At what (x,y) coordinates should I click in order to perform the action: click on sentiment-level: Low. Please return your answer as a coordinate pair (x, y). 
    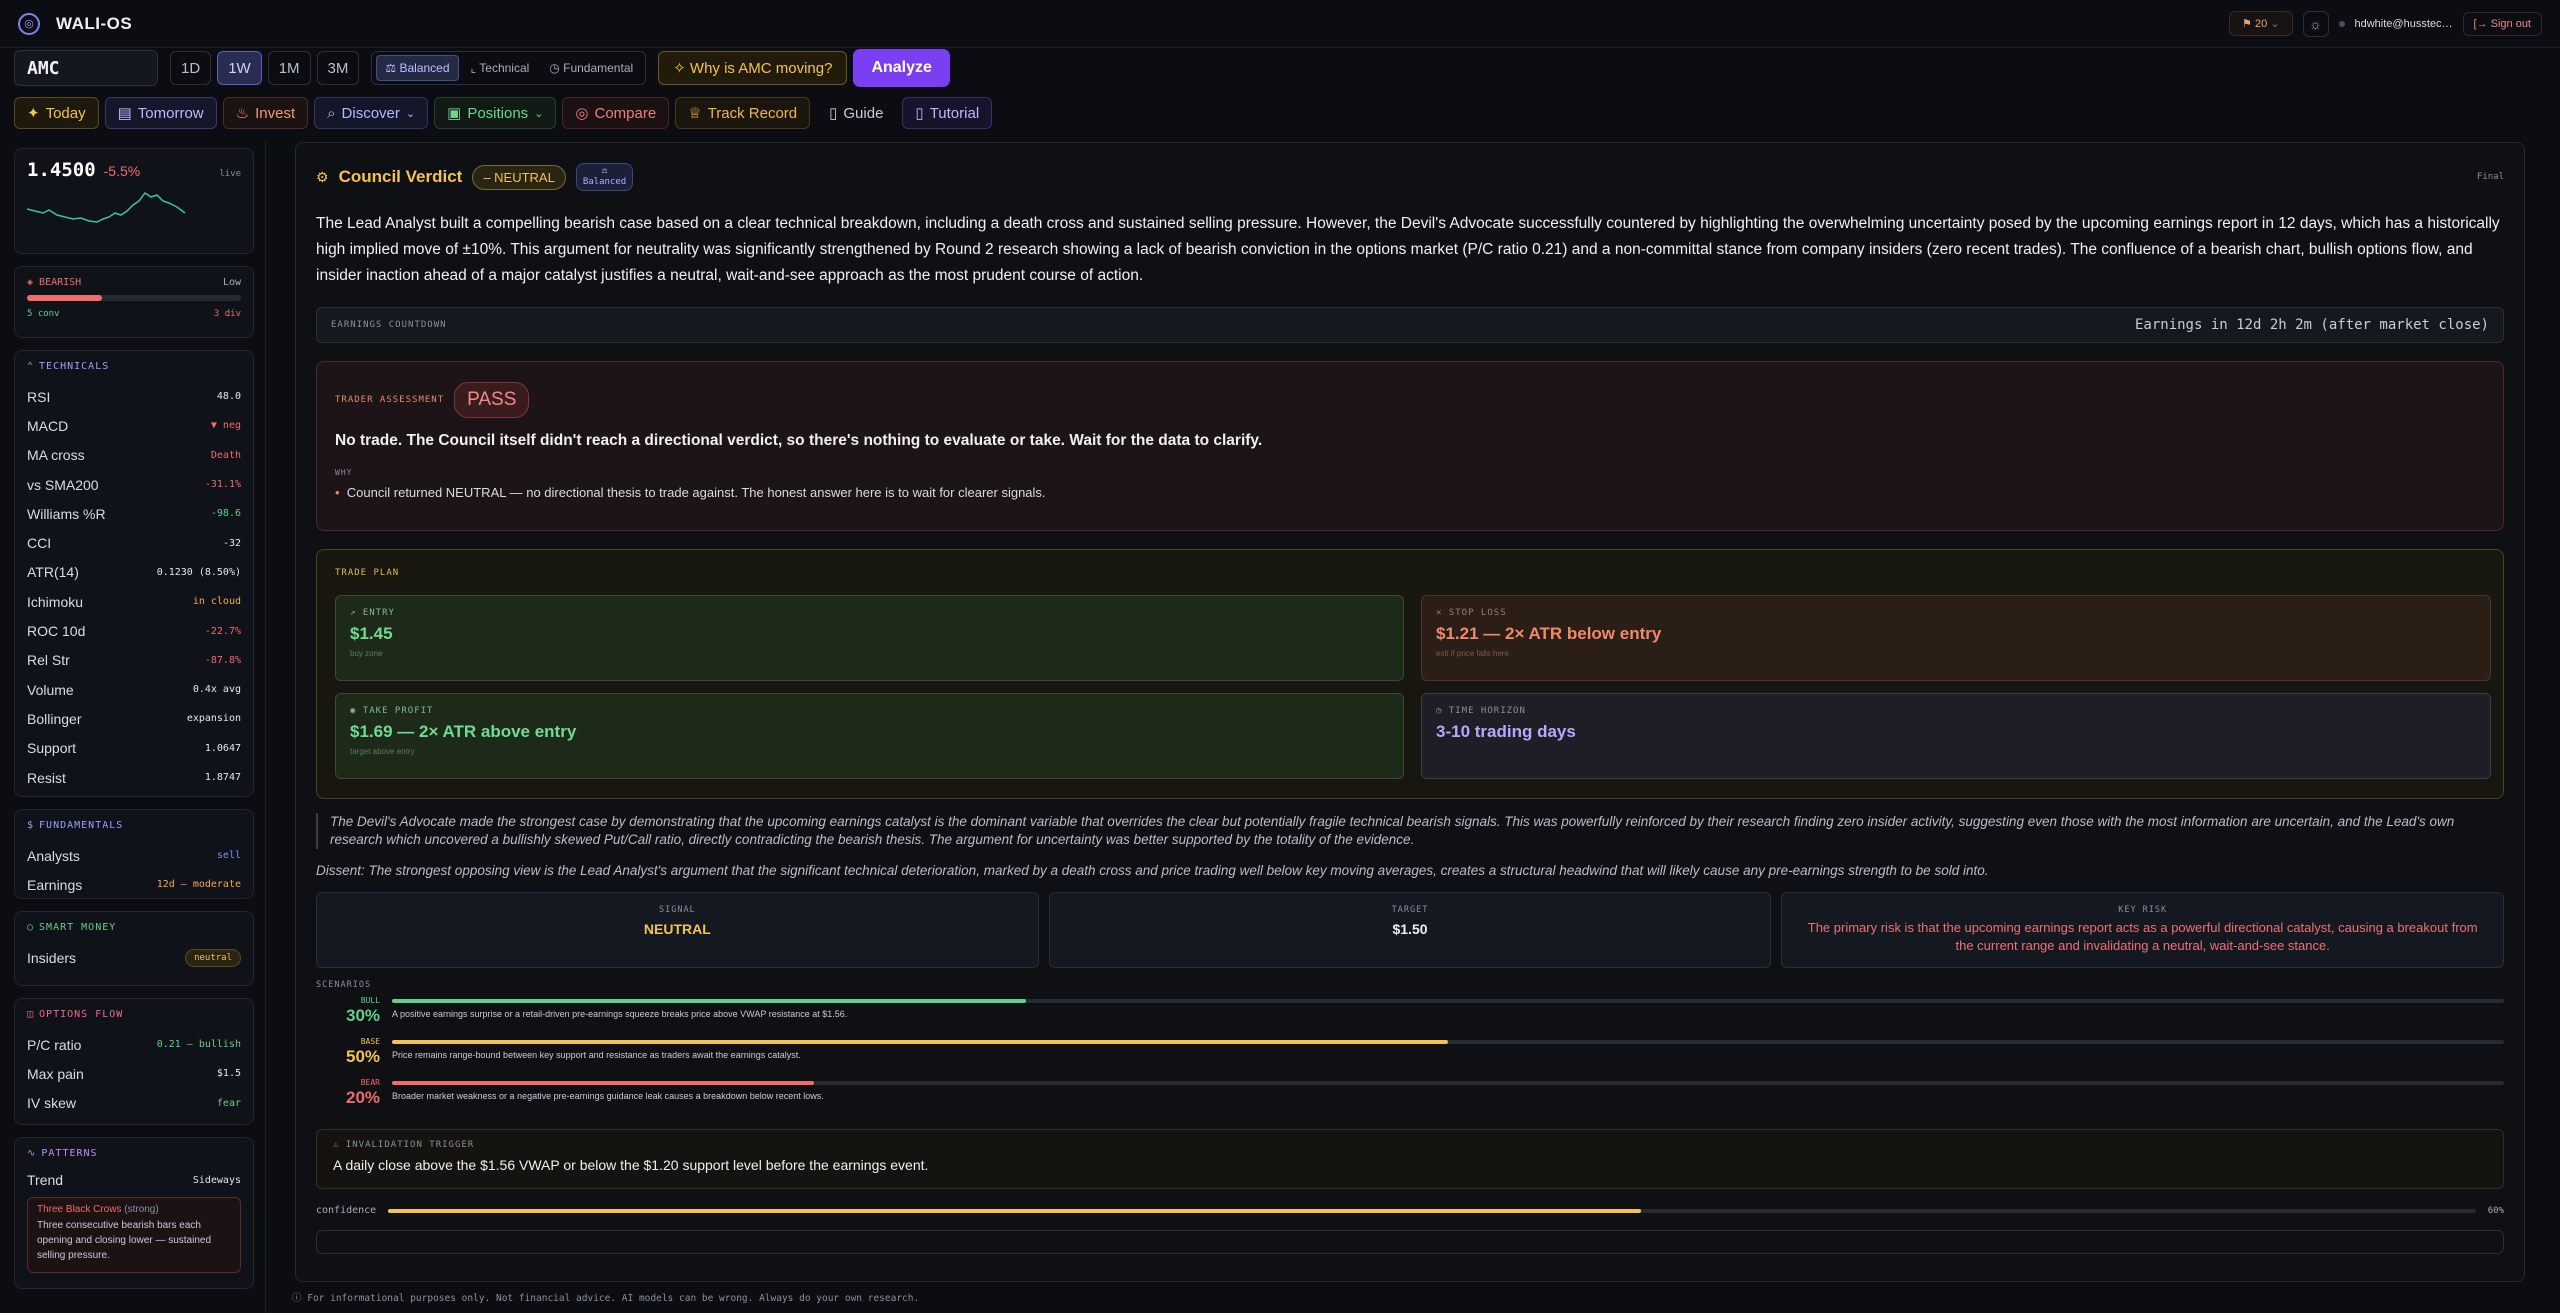
    Looking at the image, I should click on (231, 282).